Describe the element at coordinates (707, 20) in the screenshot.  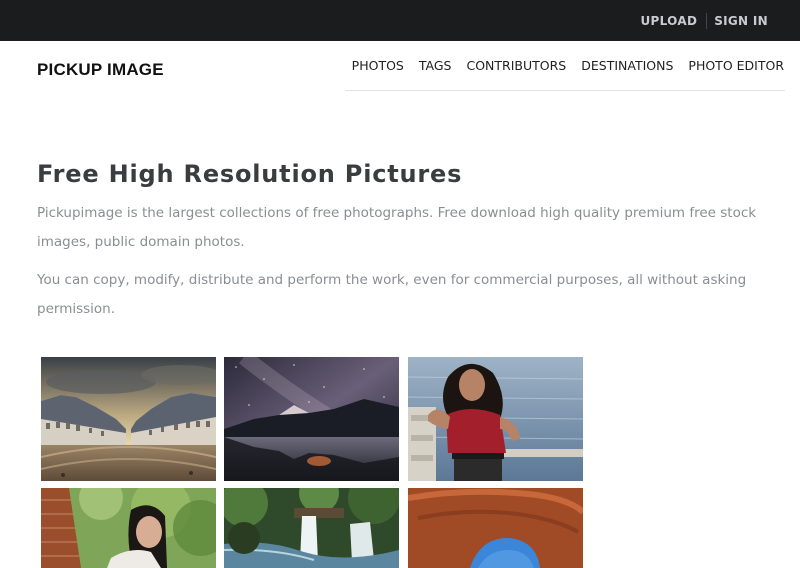
I see `divider` at that location.